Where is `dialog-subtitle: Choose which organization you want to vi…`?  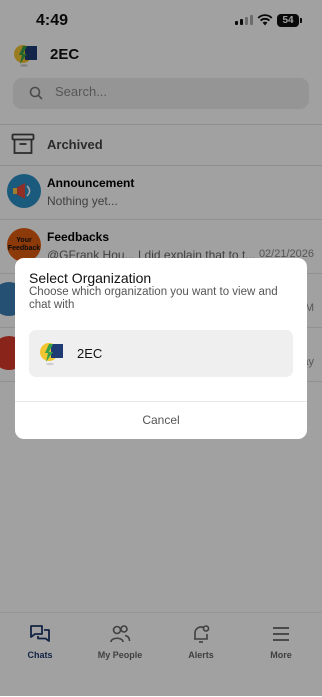
dialog-subtitle: Choose which organization you want to vi… is located at coordinates (153, 298).